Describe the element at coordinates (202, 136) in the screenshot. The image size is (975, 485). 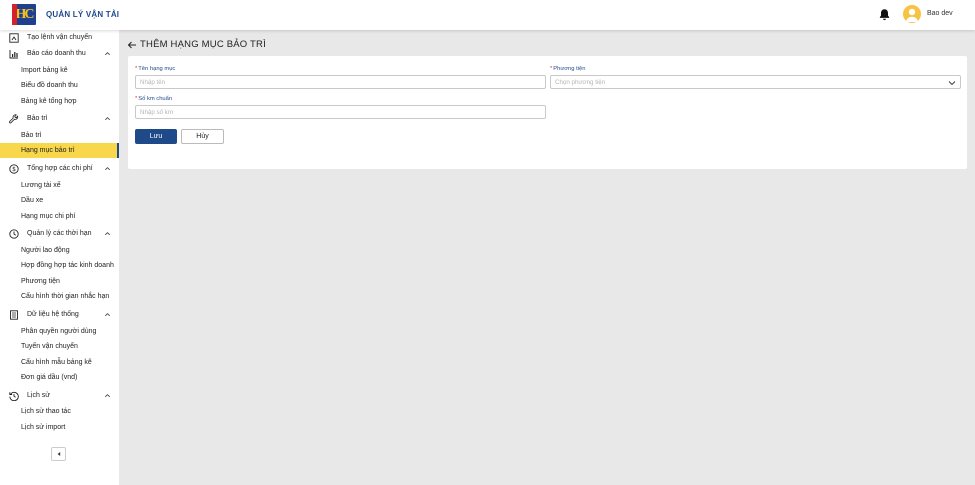
I see `cancel-button: Hủy` at that location.